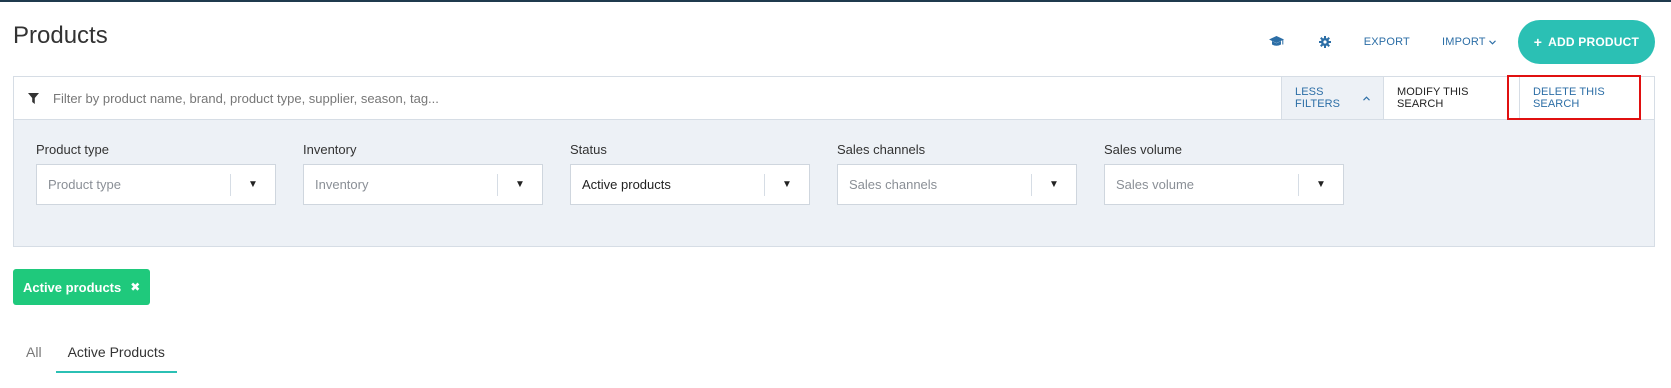 The image size is (1671, 388). What do you see at coordinates (1492, 42) in the screenshot?
I see `chevron-down-icon` at bounding box center [1492, 42].